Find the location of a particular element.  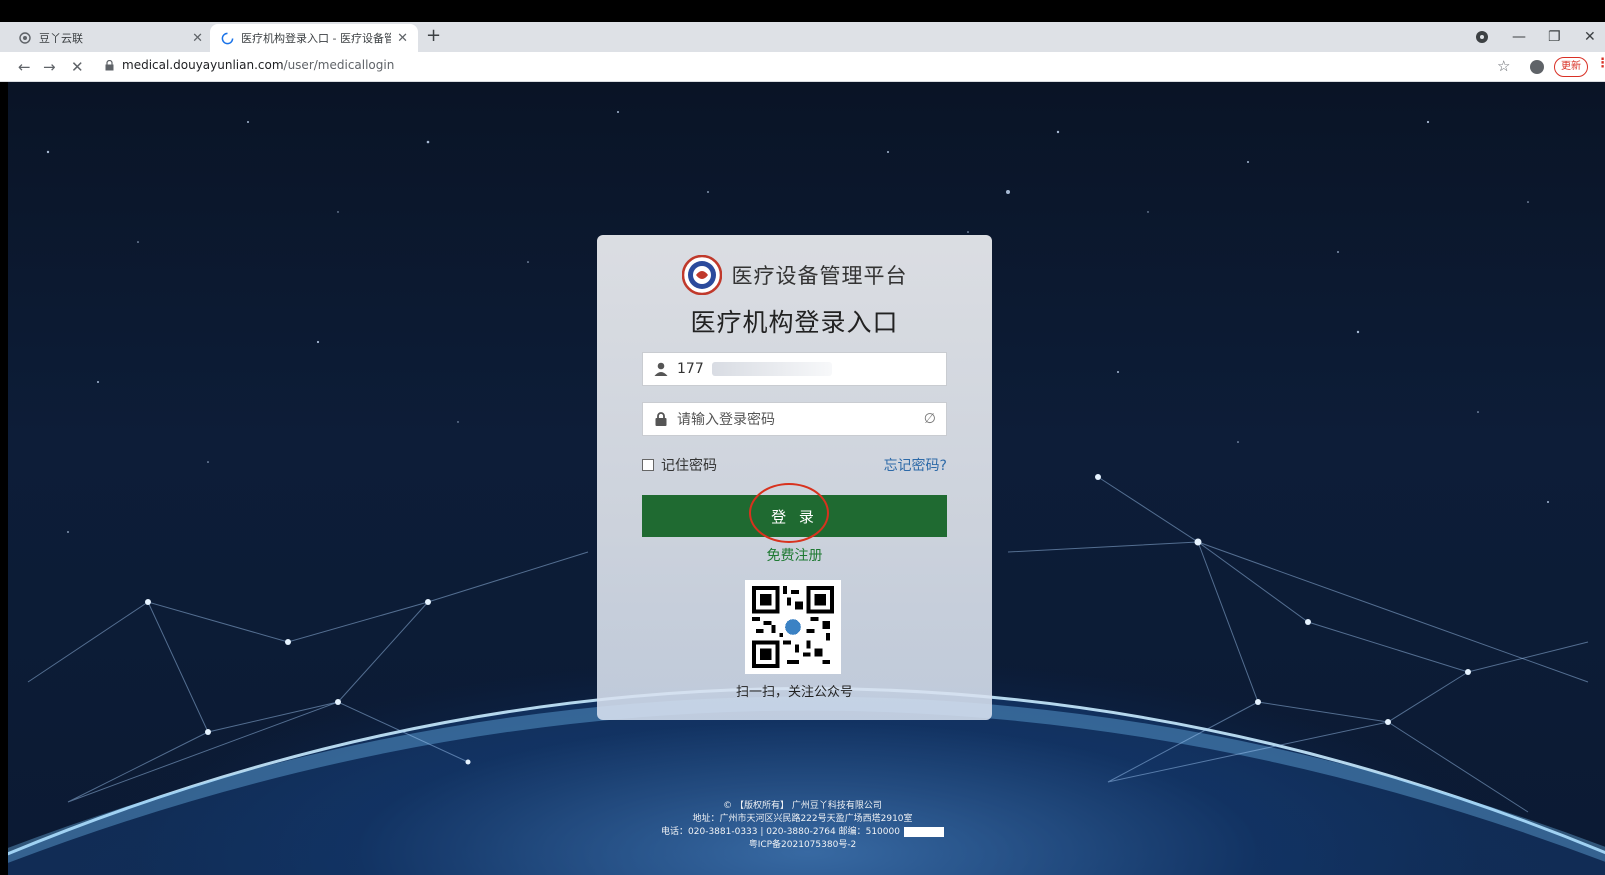

account-avatar-icon is located at coordinates (1537, 67).